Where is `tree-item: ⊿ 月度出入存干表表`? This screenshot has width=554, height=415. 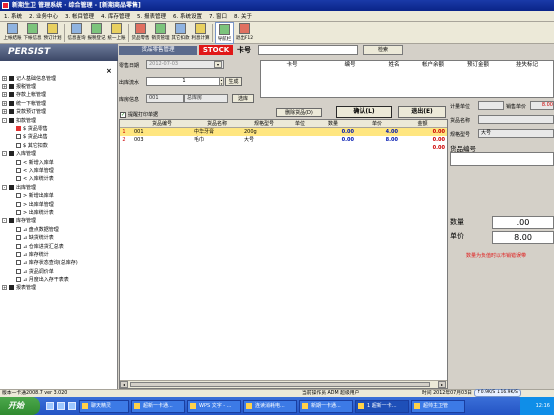
tree-item: ⊿ 月度出入存干表表 is located at coordinates (59, 279).